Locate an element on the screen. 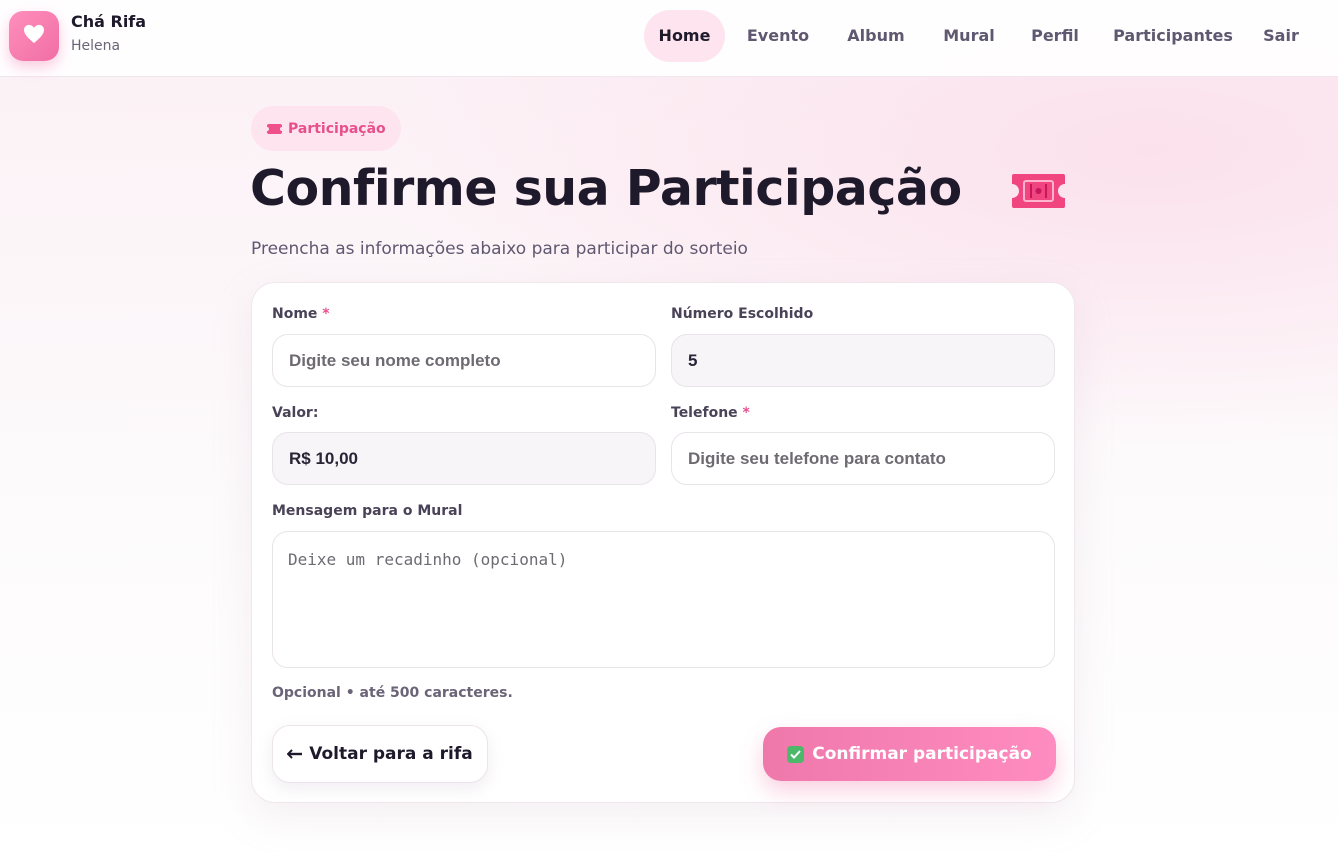  back-to-raffle-button: Voltar para a rifa is located at coordinates (380, 754).